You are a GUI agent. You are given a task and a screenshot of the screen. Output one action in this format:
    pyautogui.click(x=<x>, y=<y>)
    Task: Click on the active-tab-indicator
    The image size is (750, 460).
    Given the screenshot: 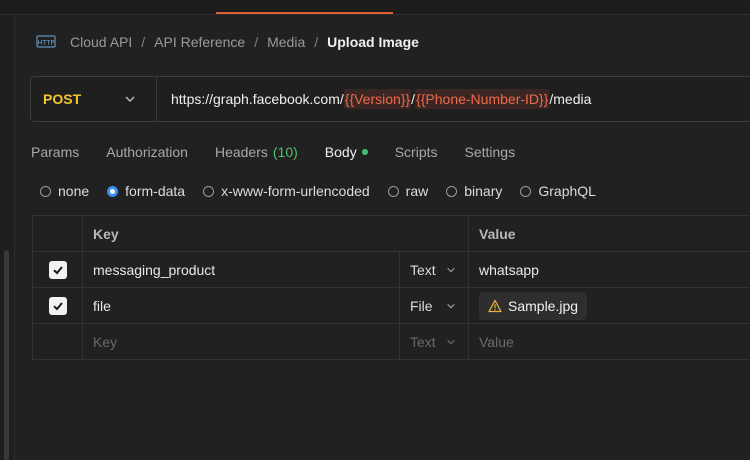 What is the action you would take?
    pyautogui.click(x=304, y=13)
    